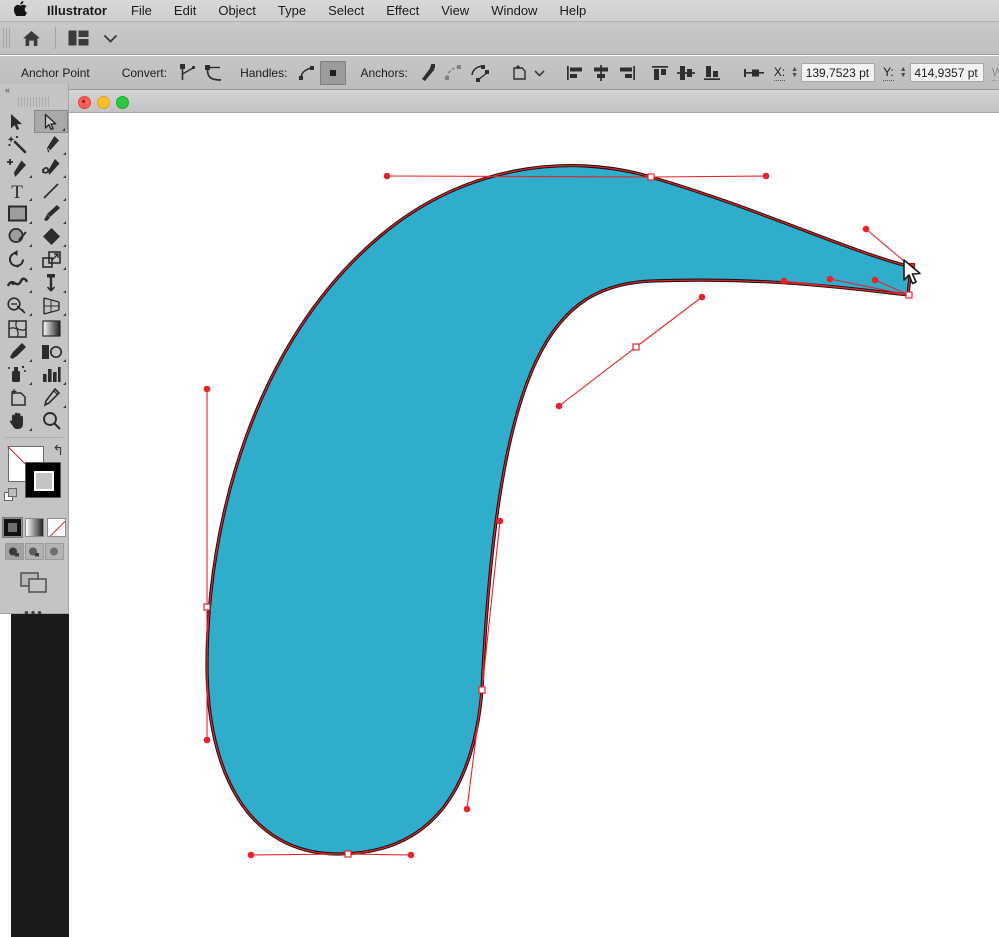  I want to click on tool-rotate, so click(17, 259).